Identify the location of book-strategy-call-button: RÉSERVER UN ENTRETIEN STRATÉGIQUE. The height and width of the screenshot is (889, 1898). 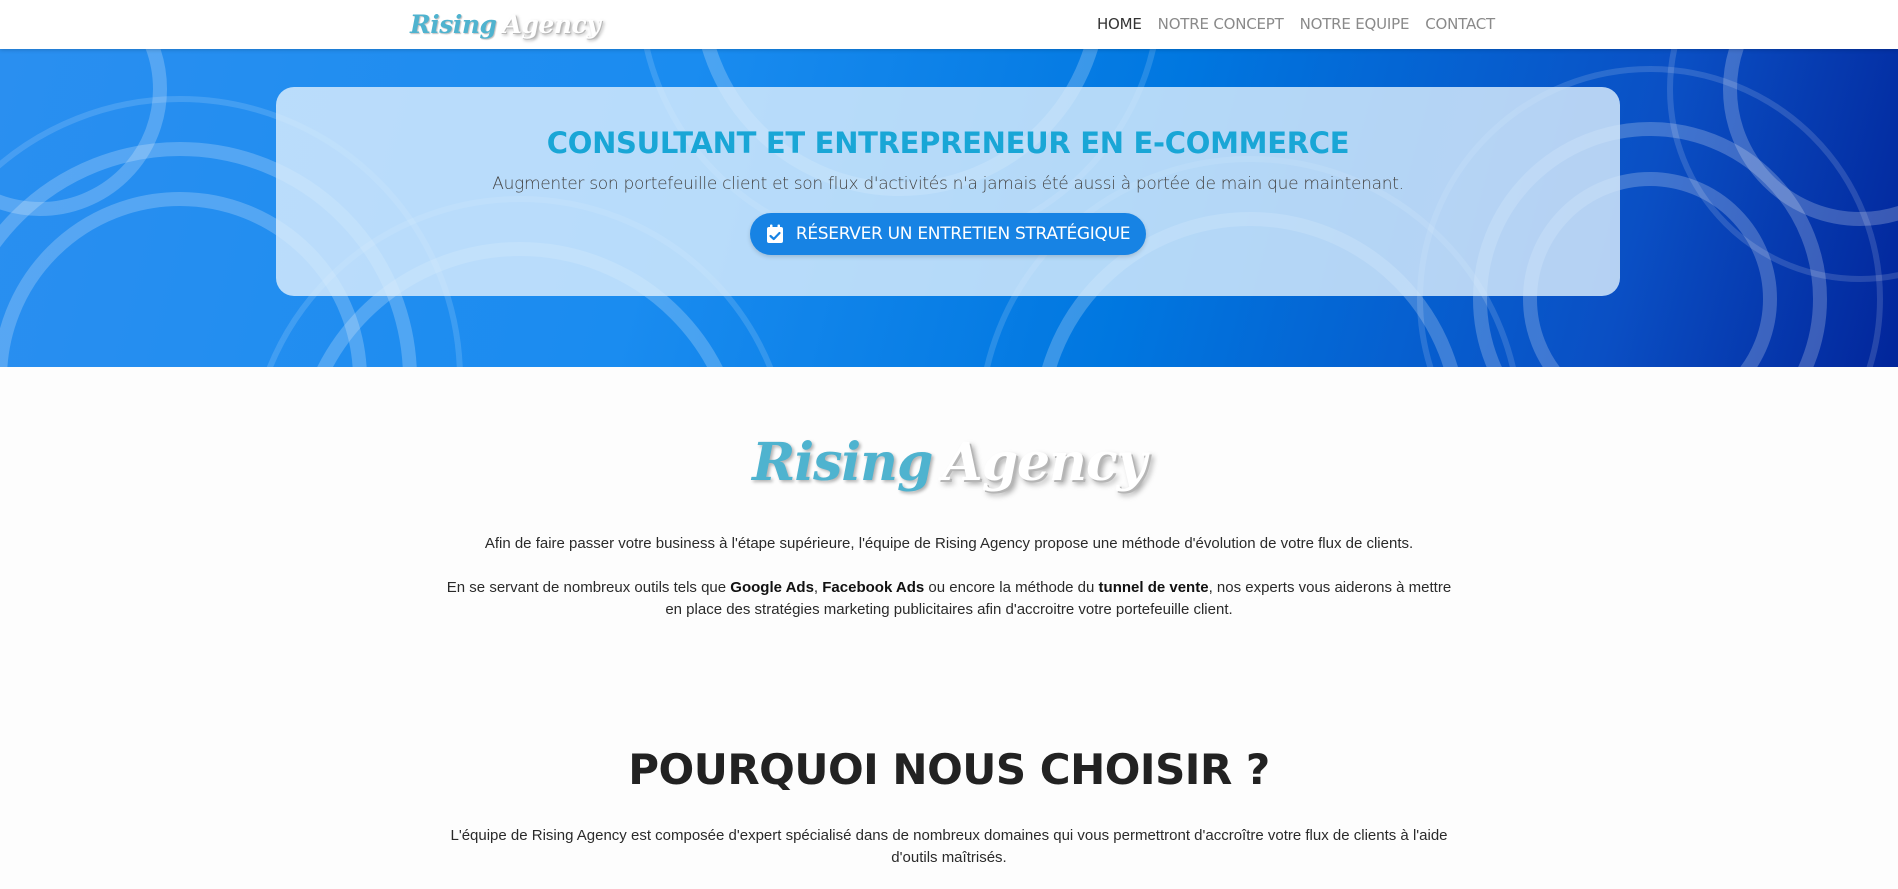
(948, 234).